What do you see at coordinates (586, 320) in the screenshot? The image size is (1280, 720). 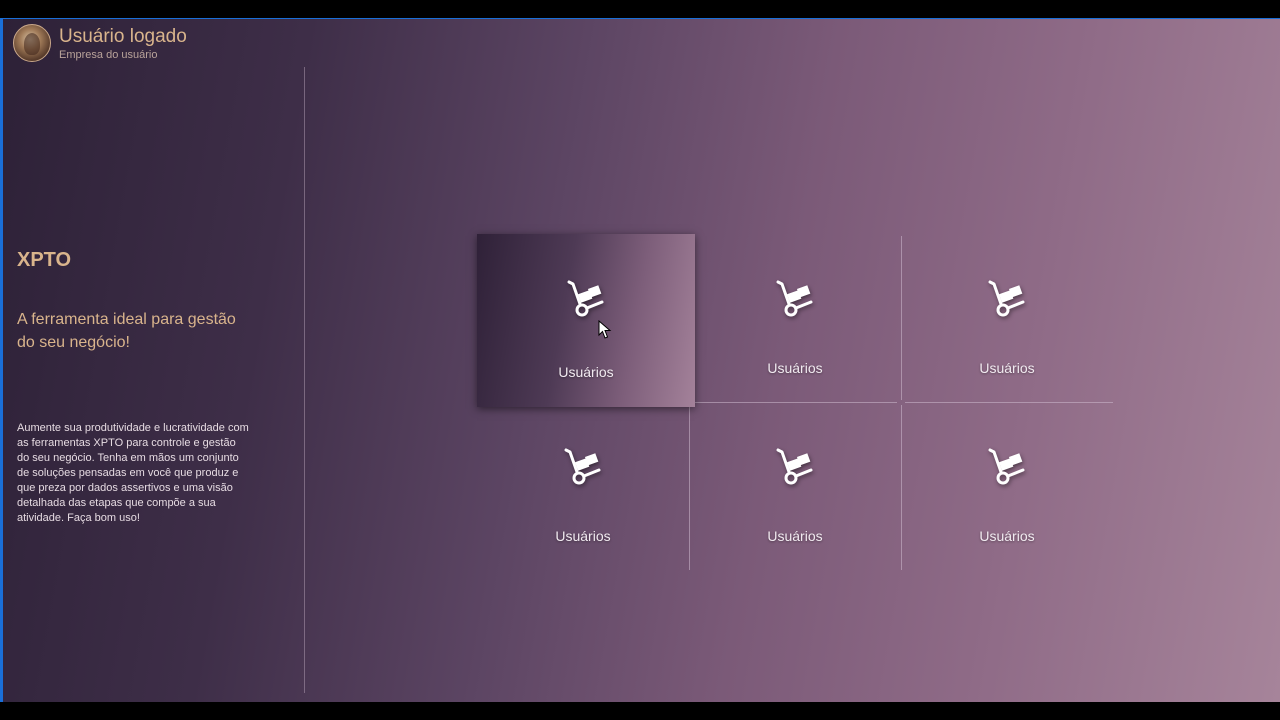 I see `tile-usuarios-1: Usuários` at bounding box center [586, 320].